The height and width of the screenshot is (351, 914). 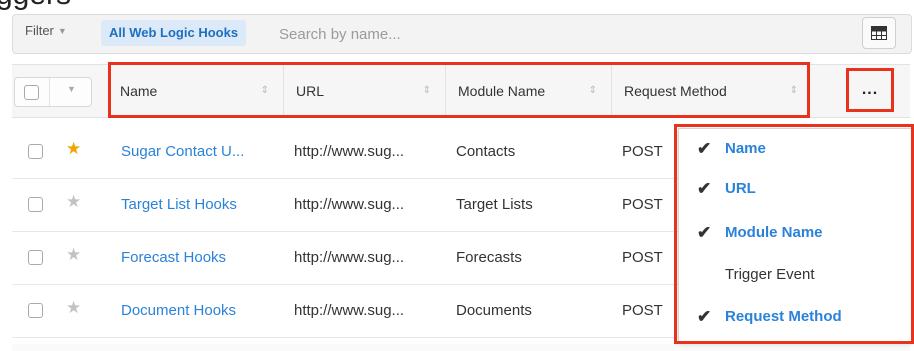 What do you see at coordinates (675, 91) in the screenshot?
I see `column-header-label: Request Method` at bounding box center [675, 91].